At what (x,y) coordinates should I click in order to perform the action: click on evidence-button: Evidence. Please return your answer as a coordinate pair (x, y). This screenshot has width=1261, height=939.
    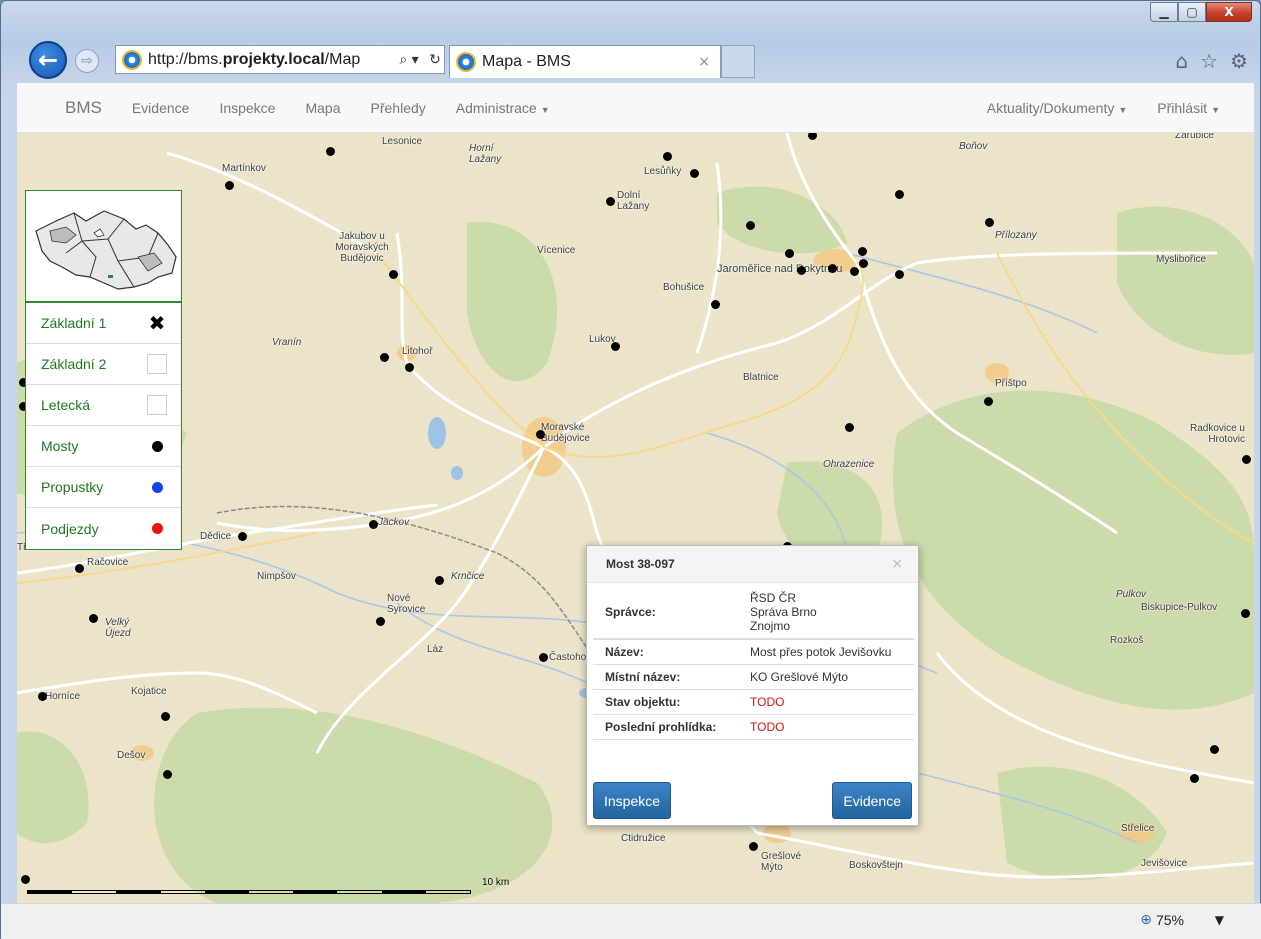
    Looking at the image, I should click on (872, 800).